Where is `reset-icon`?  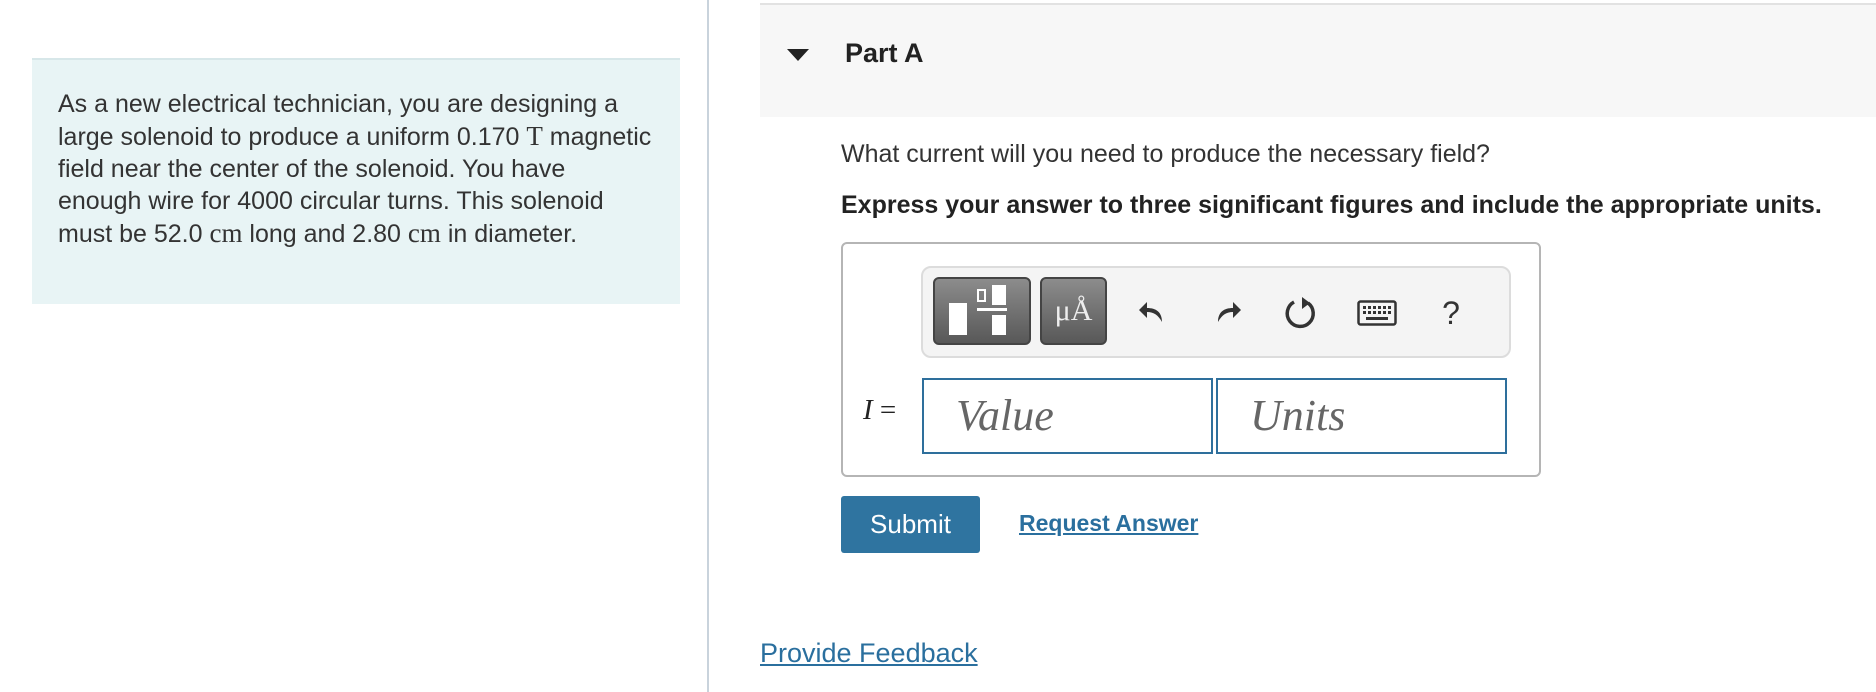 reset-icon is located at coordinates (1301, 313).